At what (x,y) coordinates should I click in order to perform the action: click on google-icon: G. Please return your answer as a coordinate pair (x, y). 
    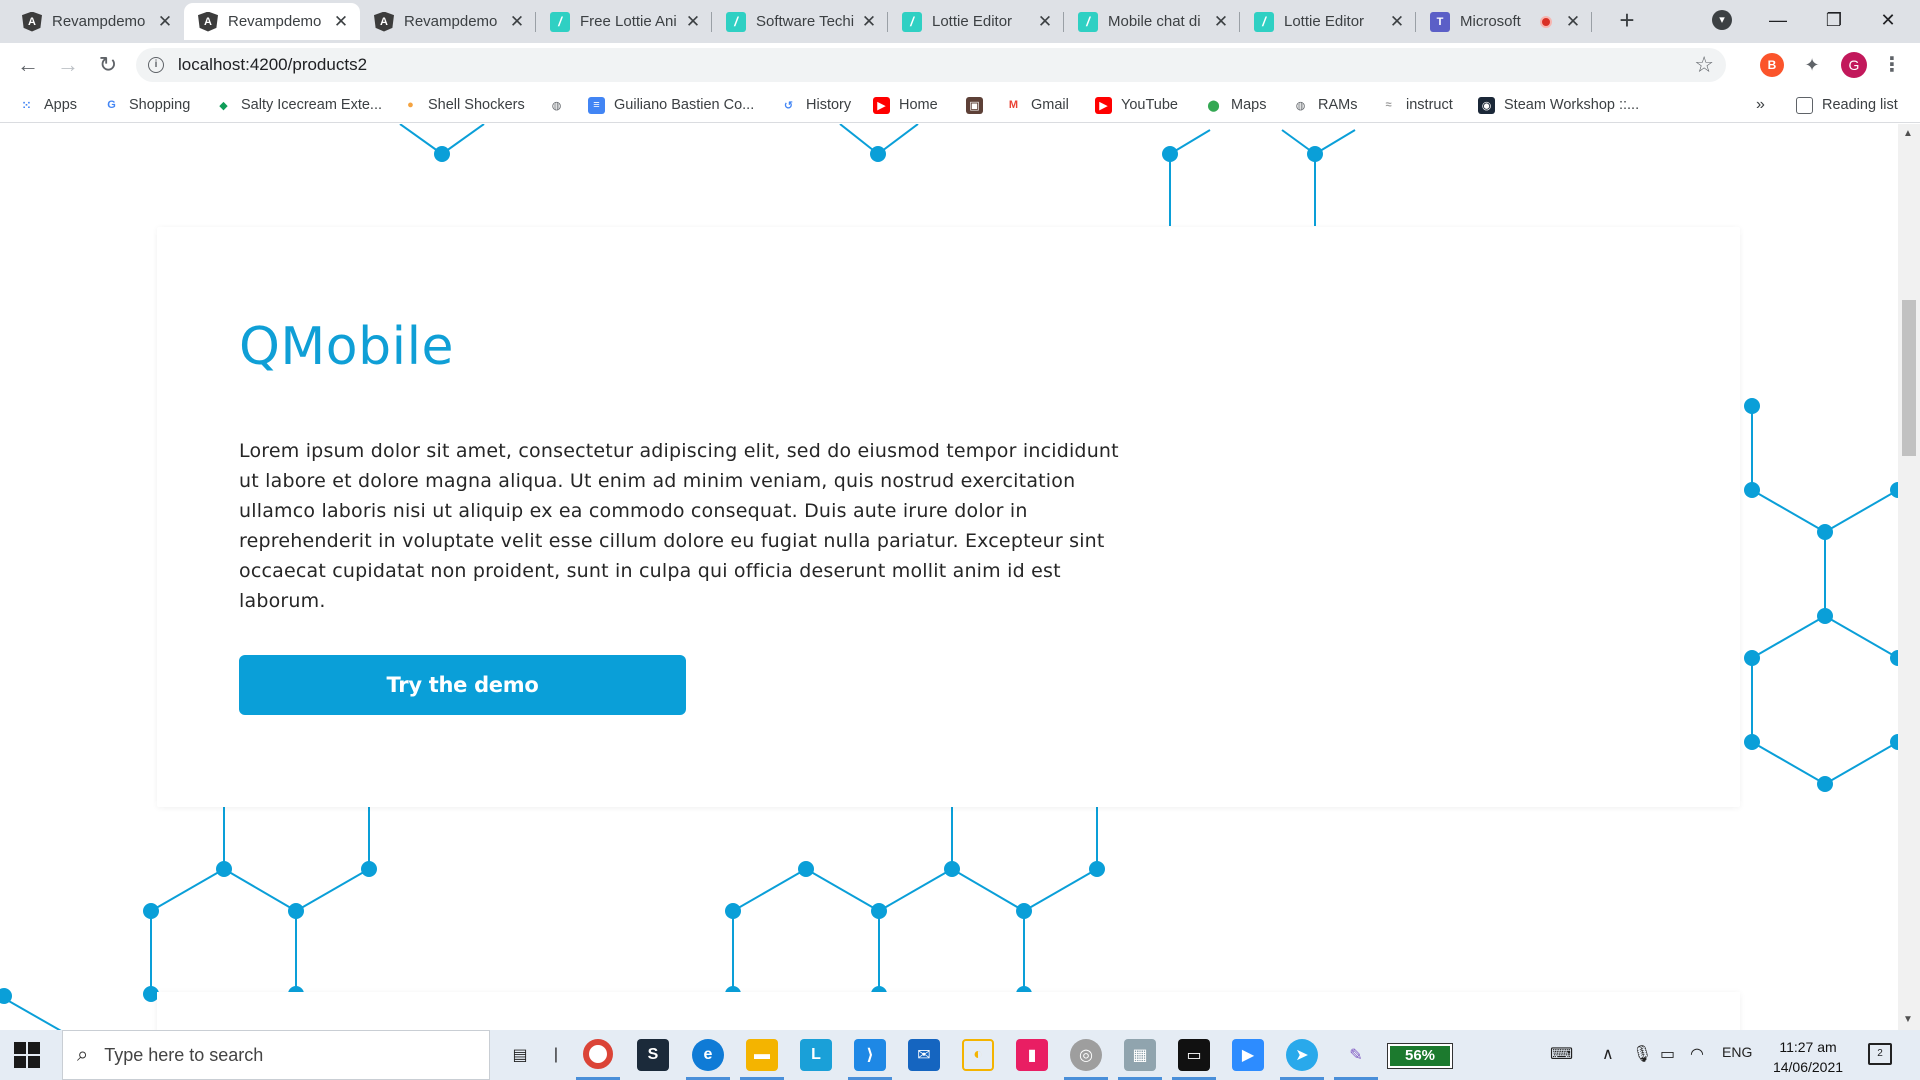
    Looking at the image, I should click on (111, 105).